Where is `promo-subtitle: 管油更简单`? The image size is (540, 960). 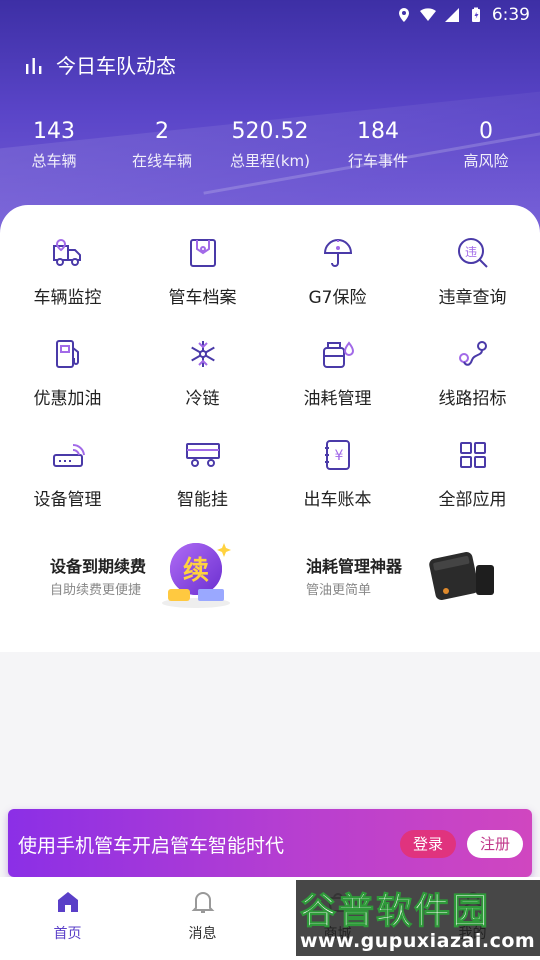 promo-subtitle: 管油更简单 is located at coordinates (339, 590).